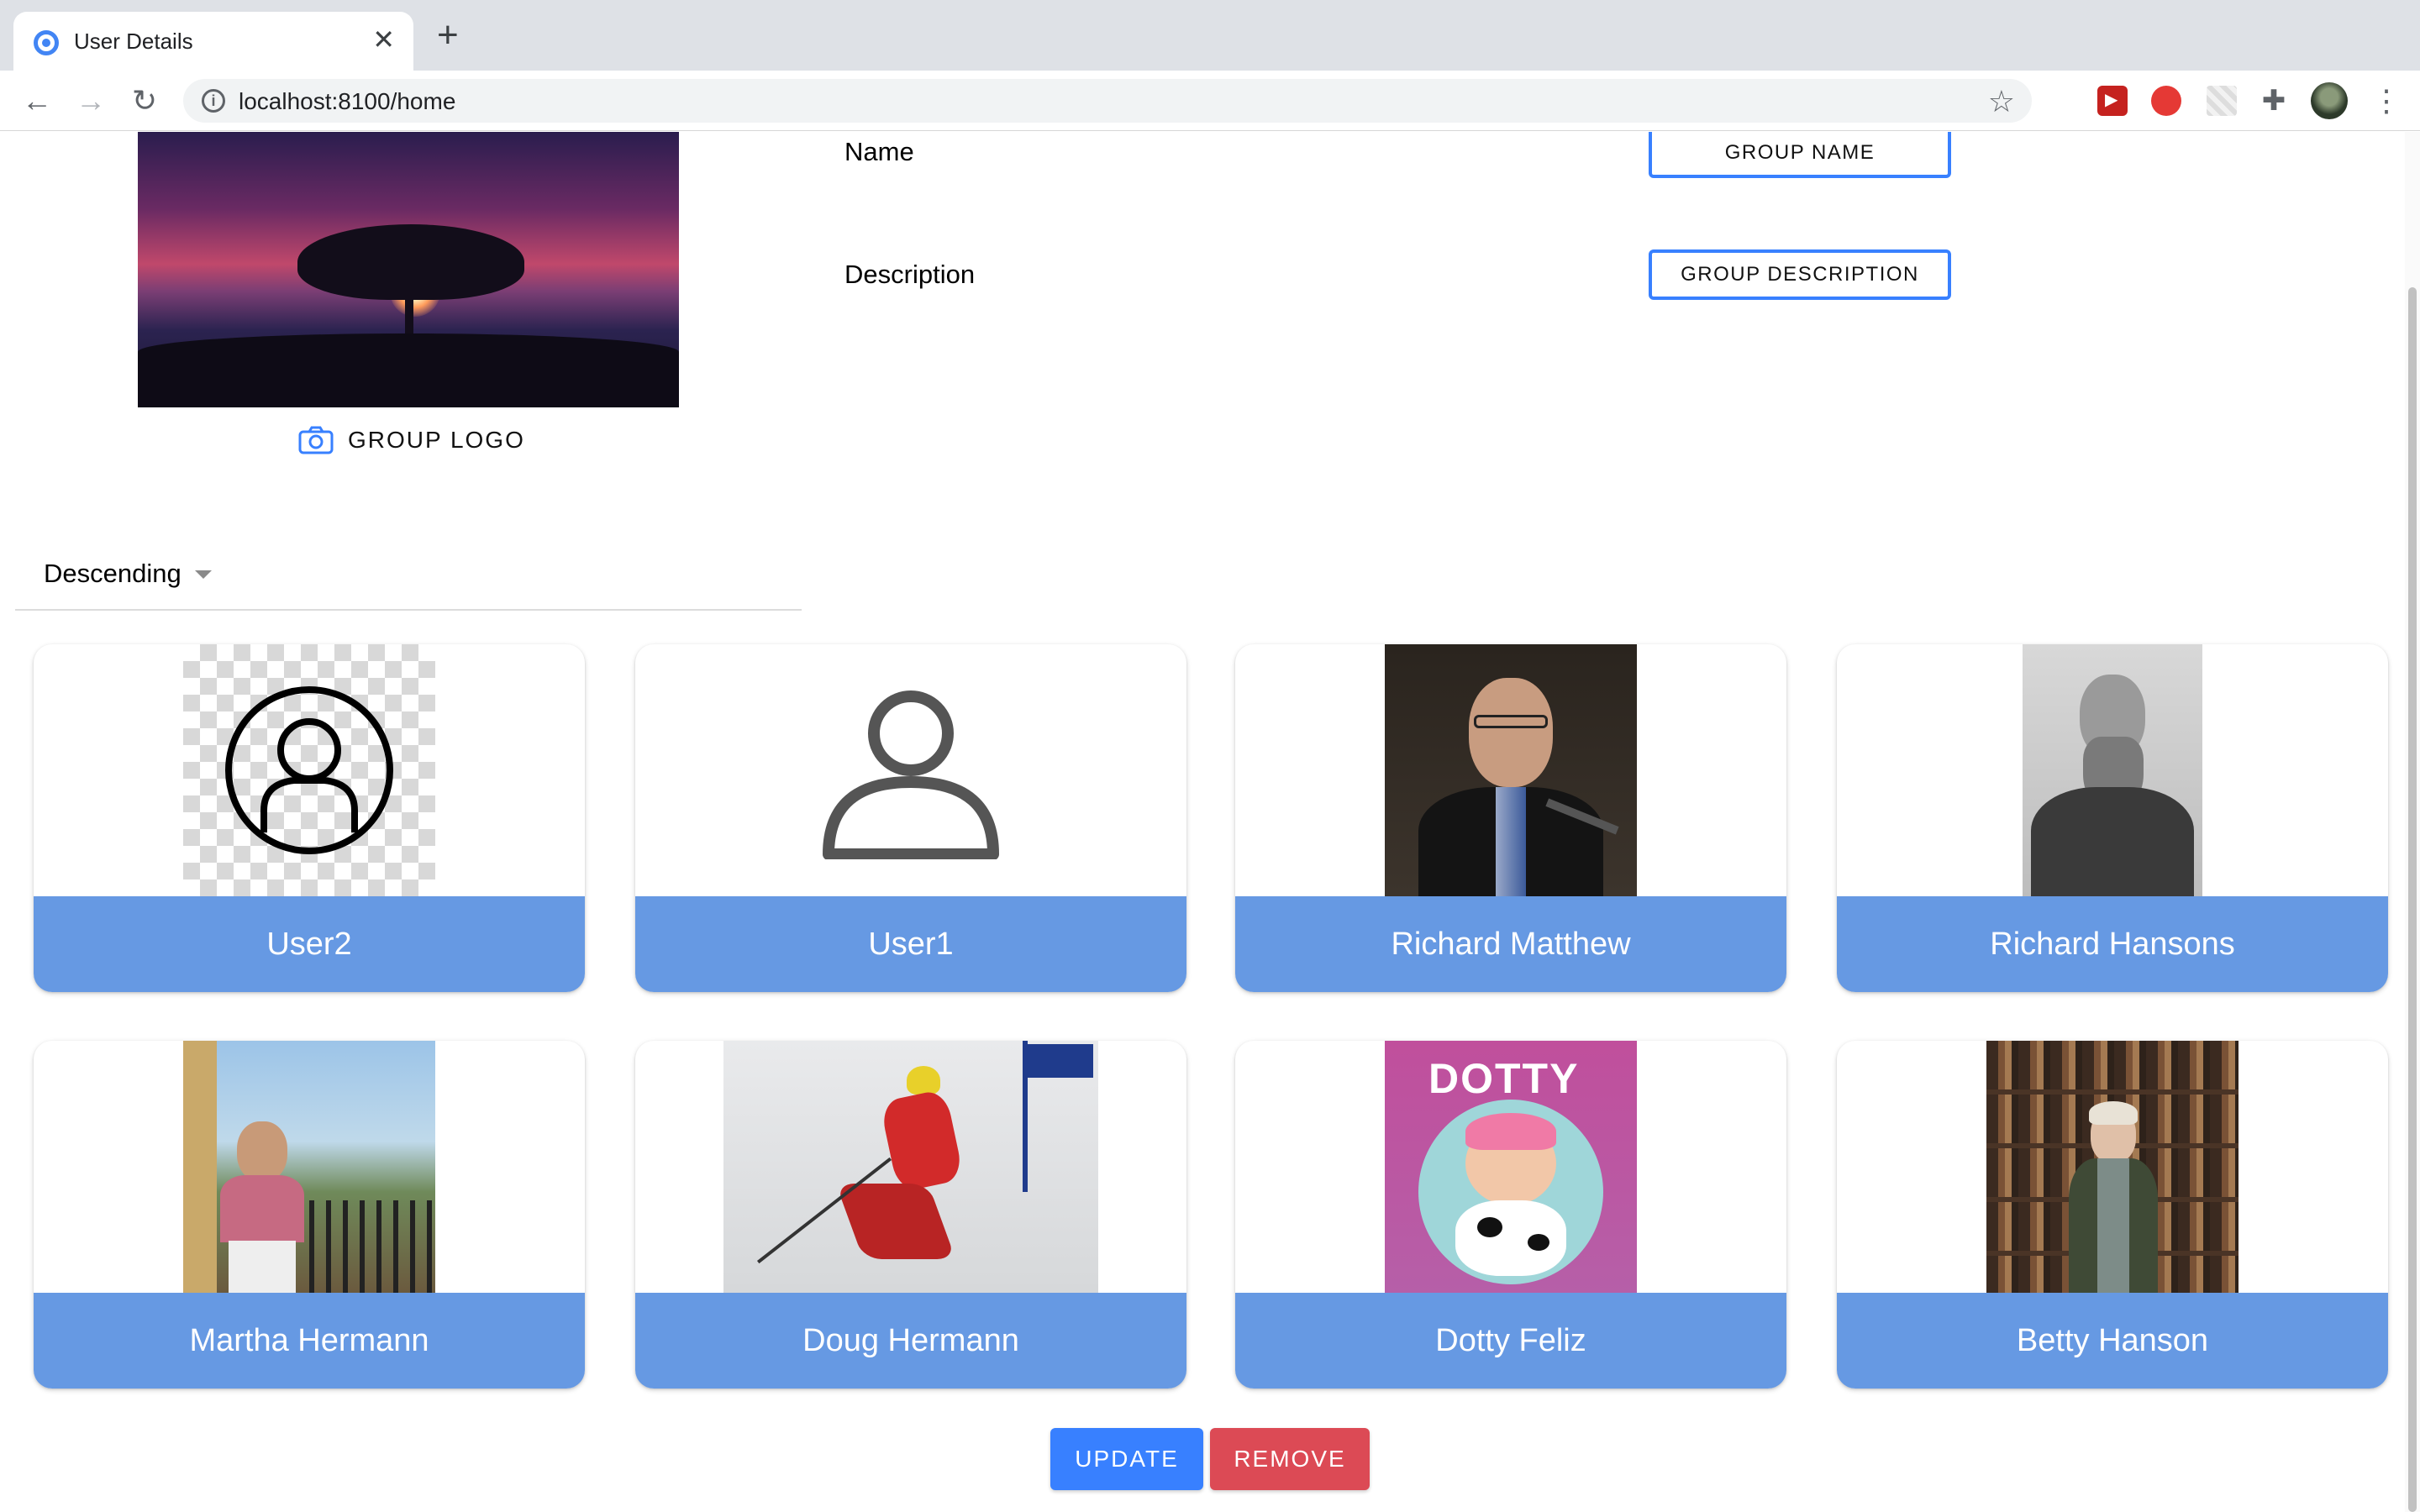 The height and width of the screenshot is (1512, 2420). Describe the element at coordinates (1510, 1341) in the screenshot. I see `user-name: Dotty Feliz` at that location.